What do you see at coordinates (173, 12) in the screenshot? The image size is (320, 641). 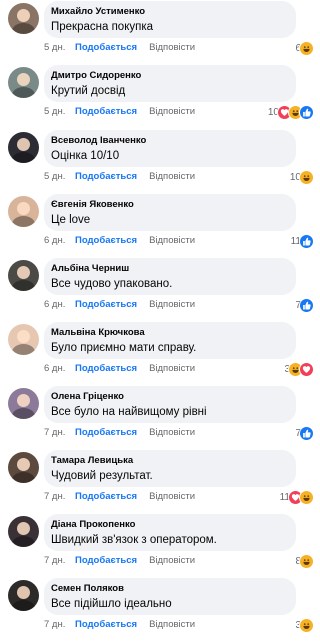 I see `author-name: Михайло Устименко` at bounding box center [173, 12].